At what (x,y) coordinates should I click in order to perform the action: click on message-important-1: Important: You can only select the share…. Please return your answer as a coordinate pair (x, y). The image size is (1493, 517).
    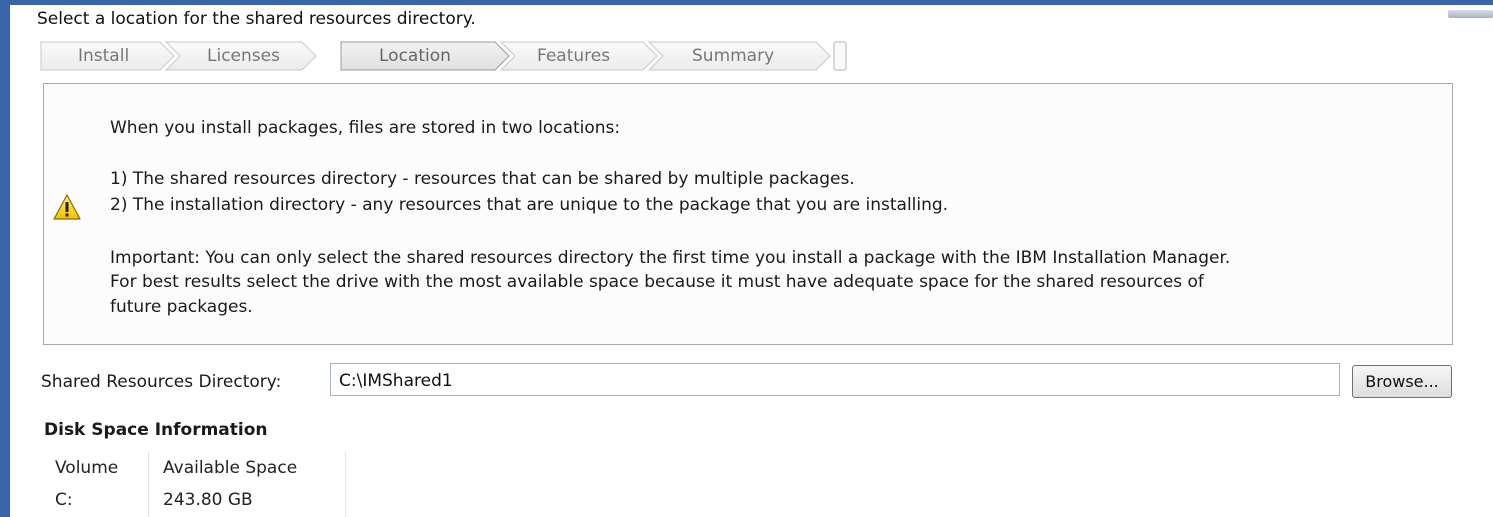
    Looking at the image, I should click on (670, 258).